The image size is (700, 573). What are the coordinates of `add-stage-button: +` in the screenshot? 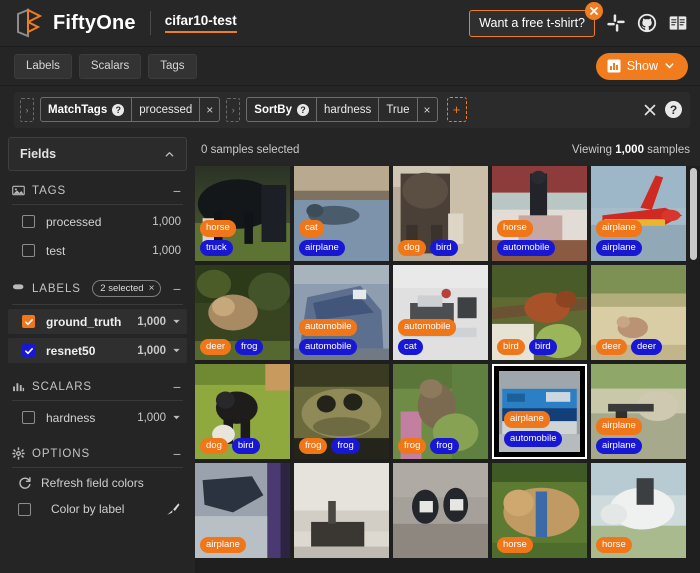 It's located at (456, 109).